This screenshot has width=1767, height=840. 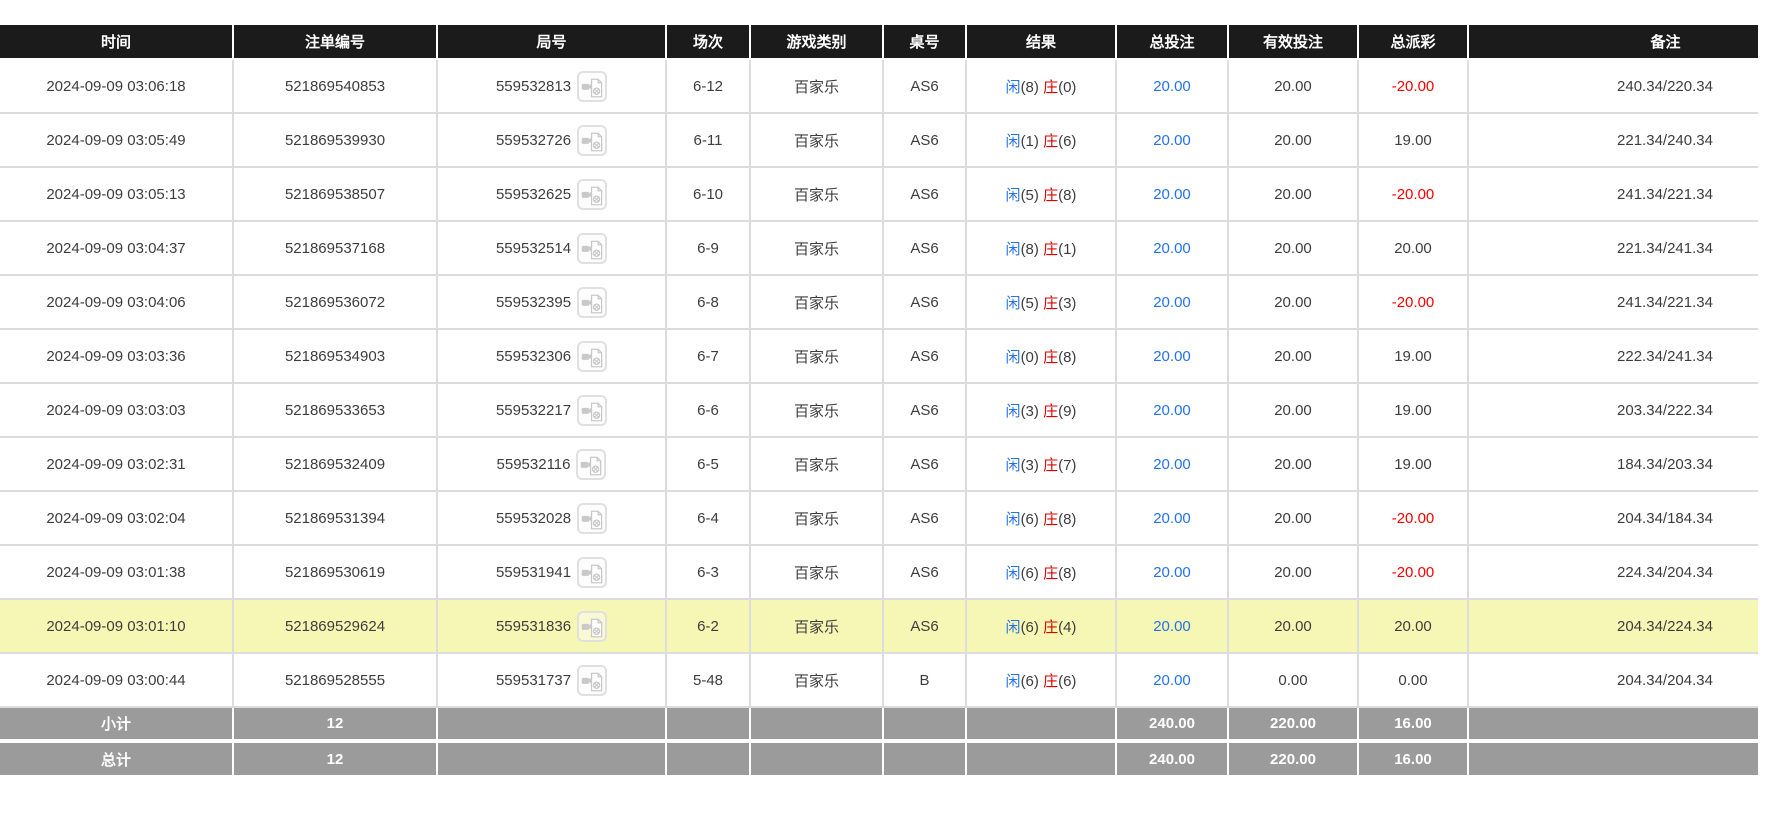 I want to click on banker-score: (8), so click(x=1067, y=195).